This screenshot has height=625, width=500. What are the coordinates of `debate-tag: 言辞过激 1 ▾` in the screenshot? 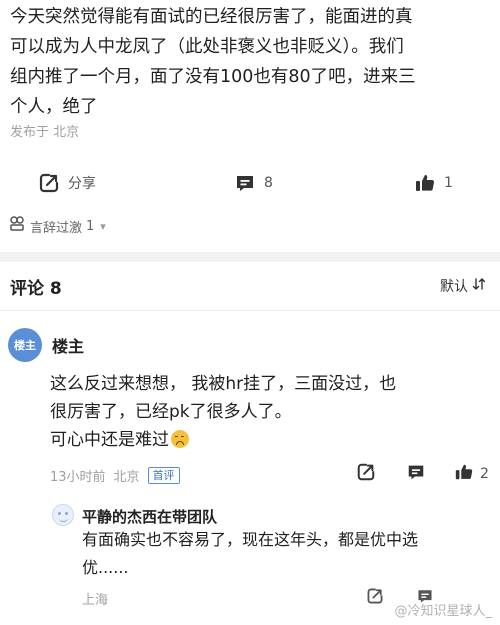 It's located at (57, 226).